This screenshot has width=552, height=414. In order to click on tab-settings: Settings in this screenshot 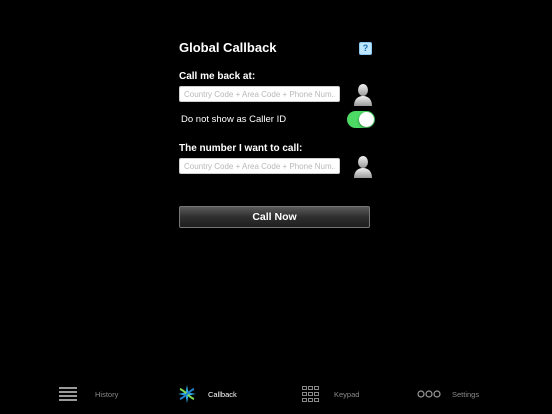, I will do `click(448, 394)`.